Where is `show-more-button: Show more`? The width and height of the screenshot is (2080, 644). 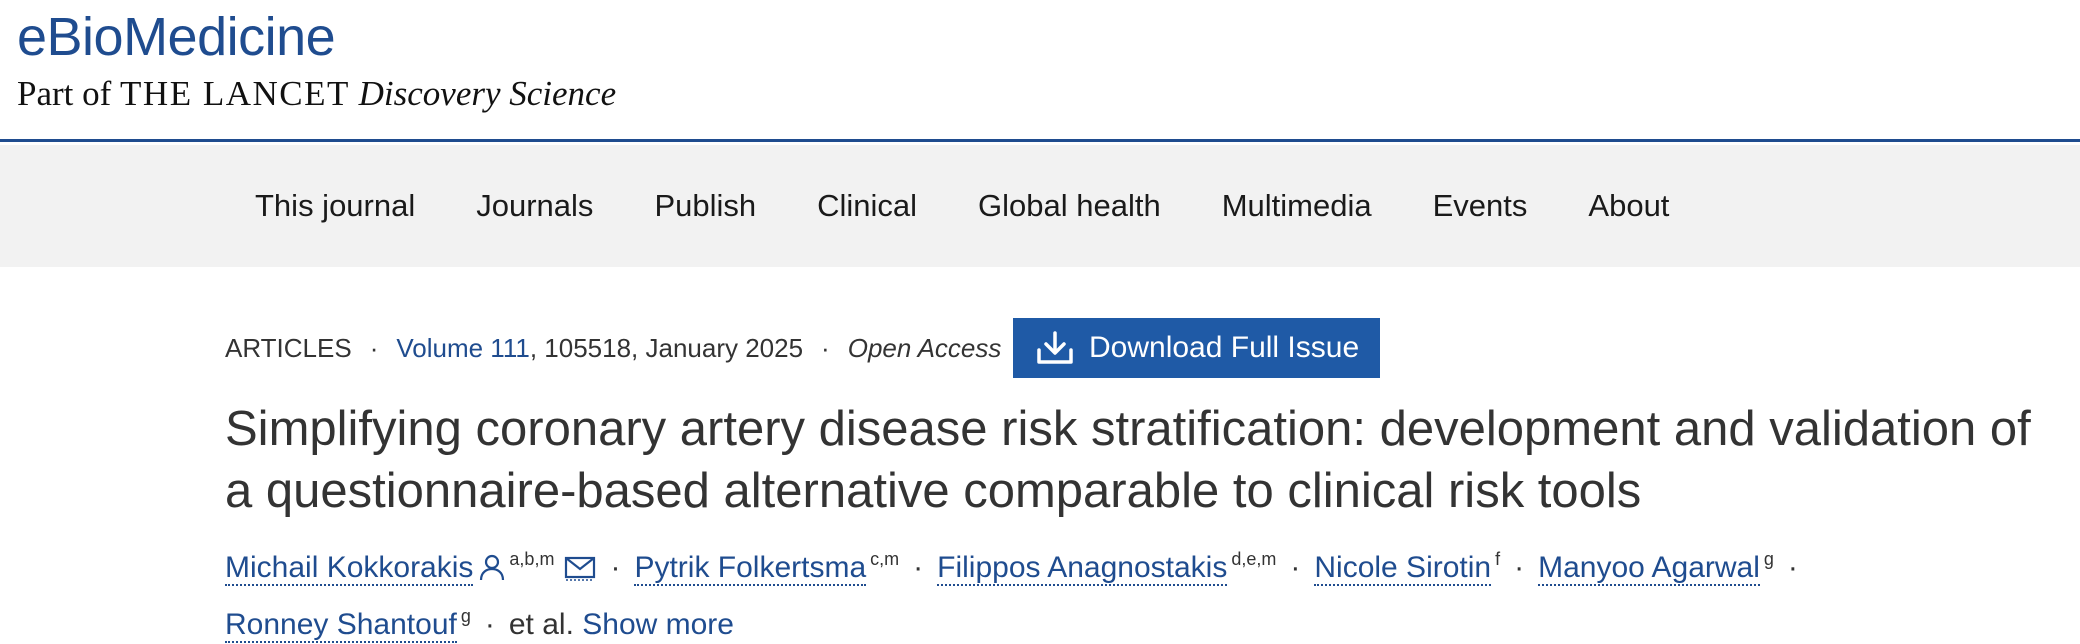
show-more-button: Show more is located at coordinates (658, 624).